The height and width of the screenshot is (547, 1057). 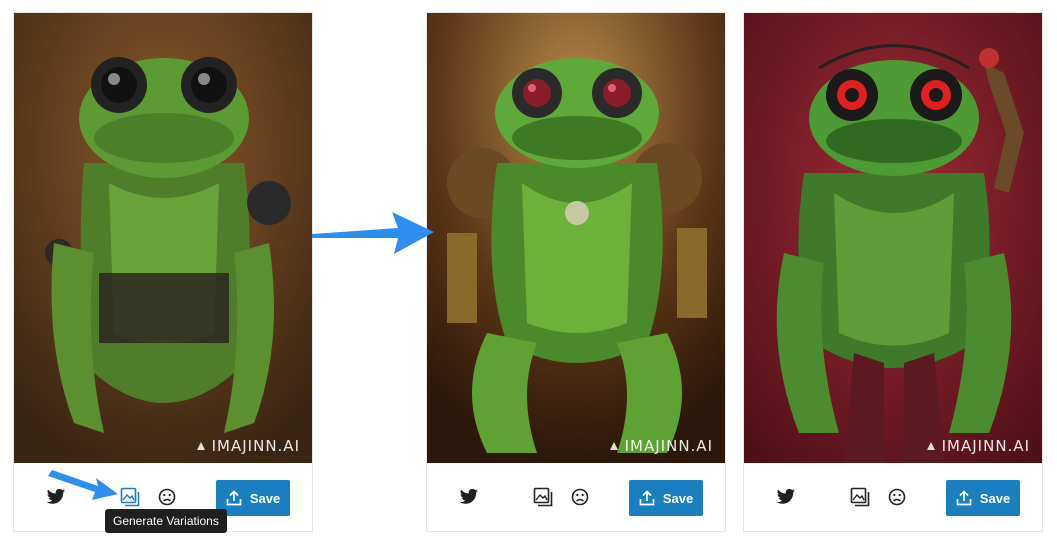 What do you see at coordinates (373, 233) in the screenshot?
I see `big-arrow-icon` at bounding box center [373, 233].